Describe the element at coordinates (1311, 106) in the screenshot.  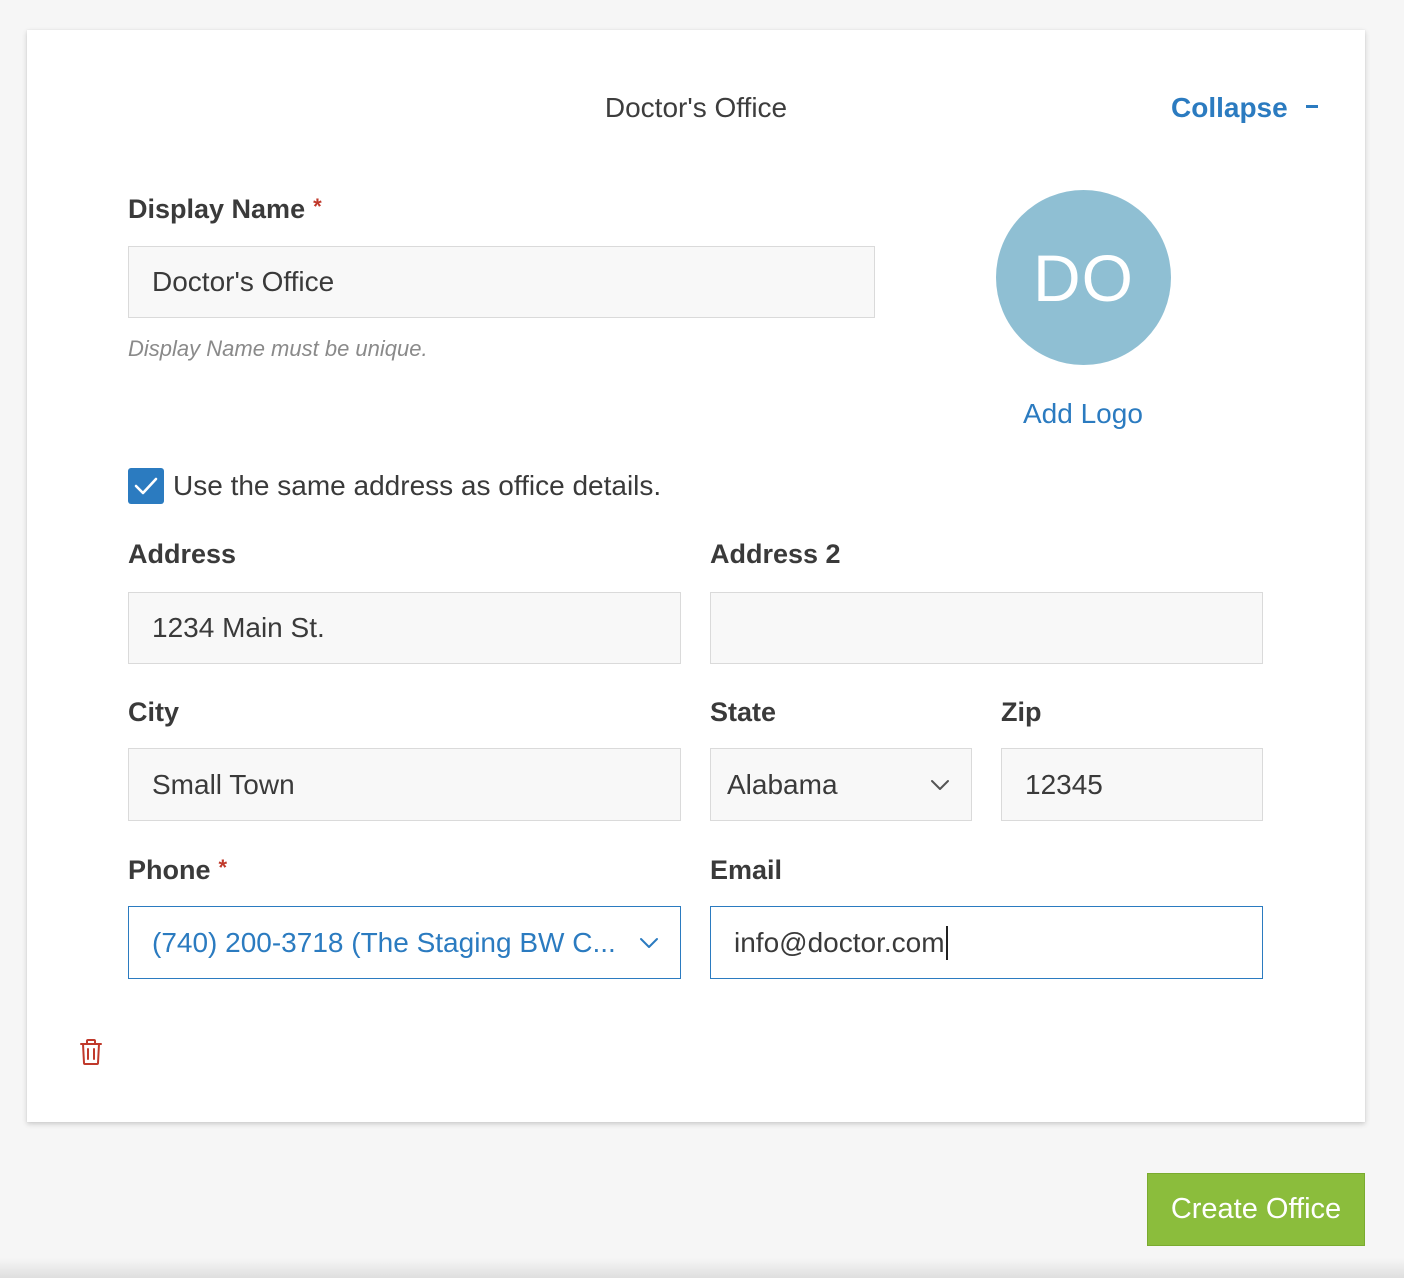
I see `minus-icon` at that location.